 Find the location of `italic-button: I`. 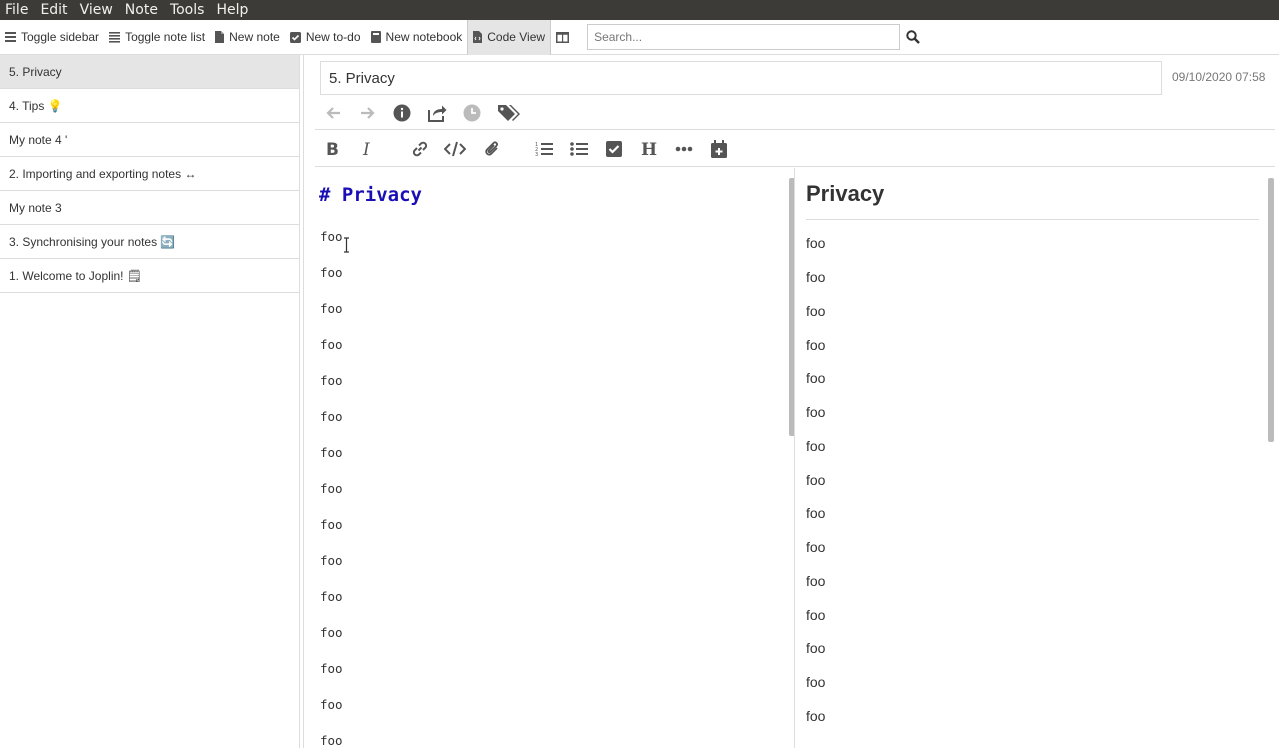

italic-button: I is located at coordinates (368, 149).